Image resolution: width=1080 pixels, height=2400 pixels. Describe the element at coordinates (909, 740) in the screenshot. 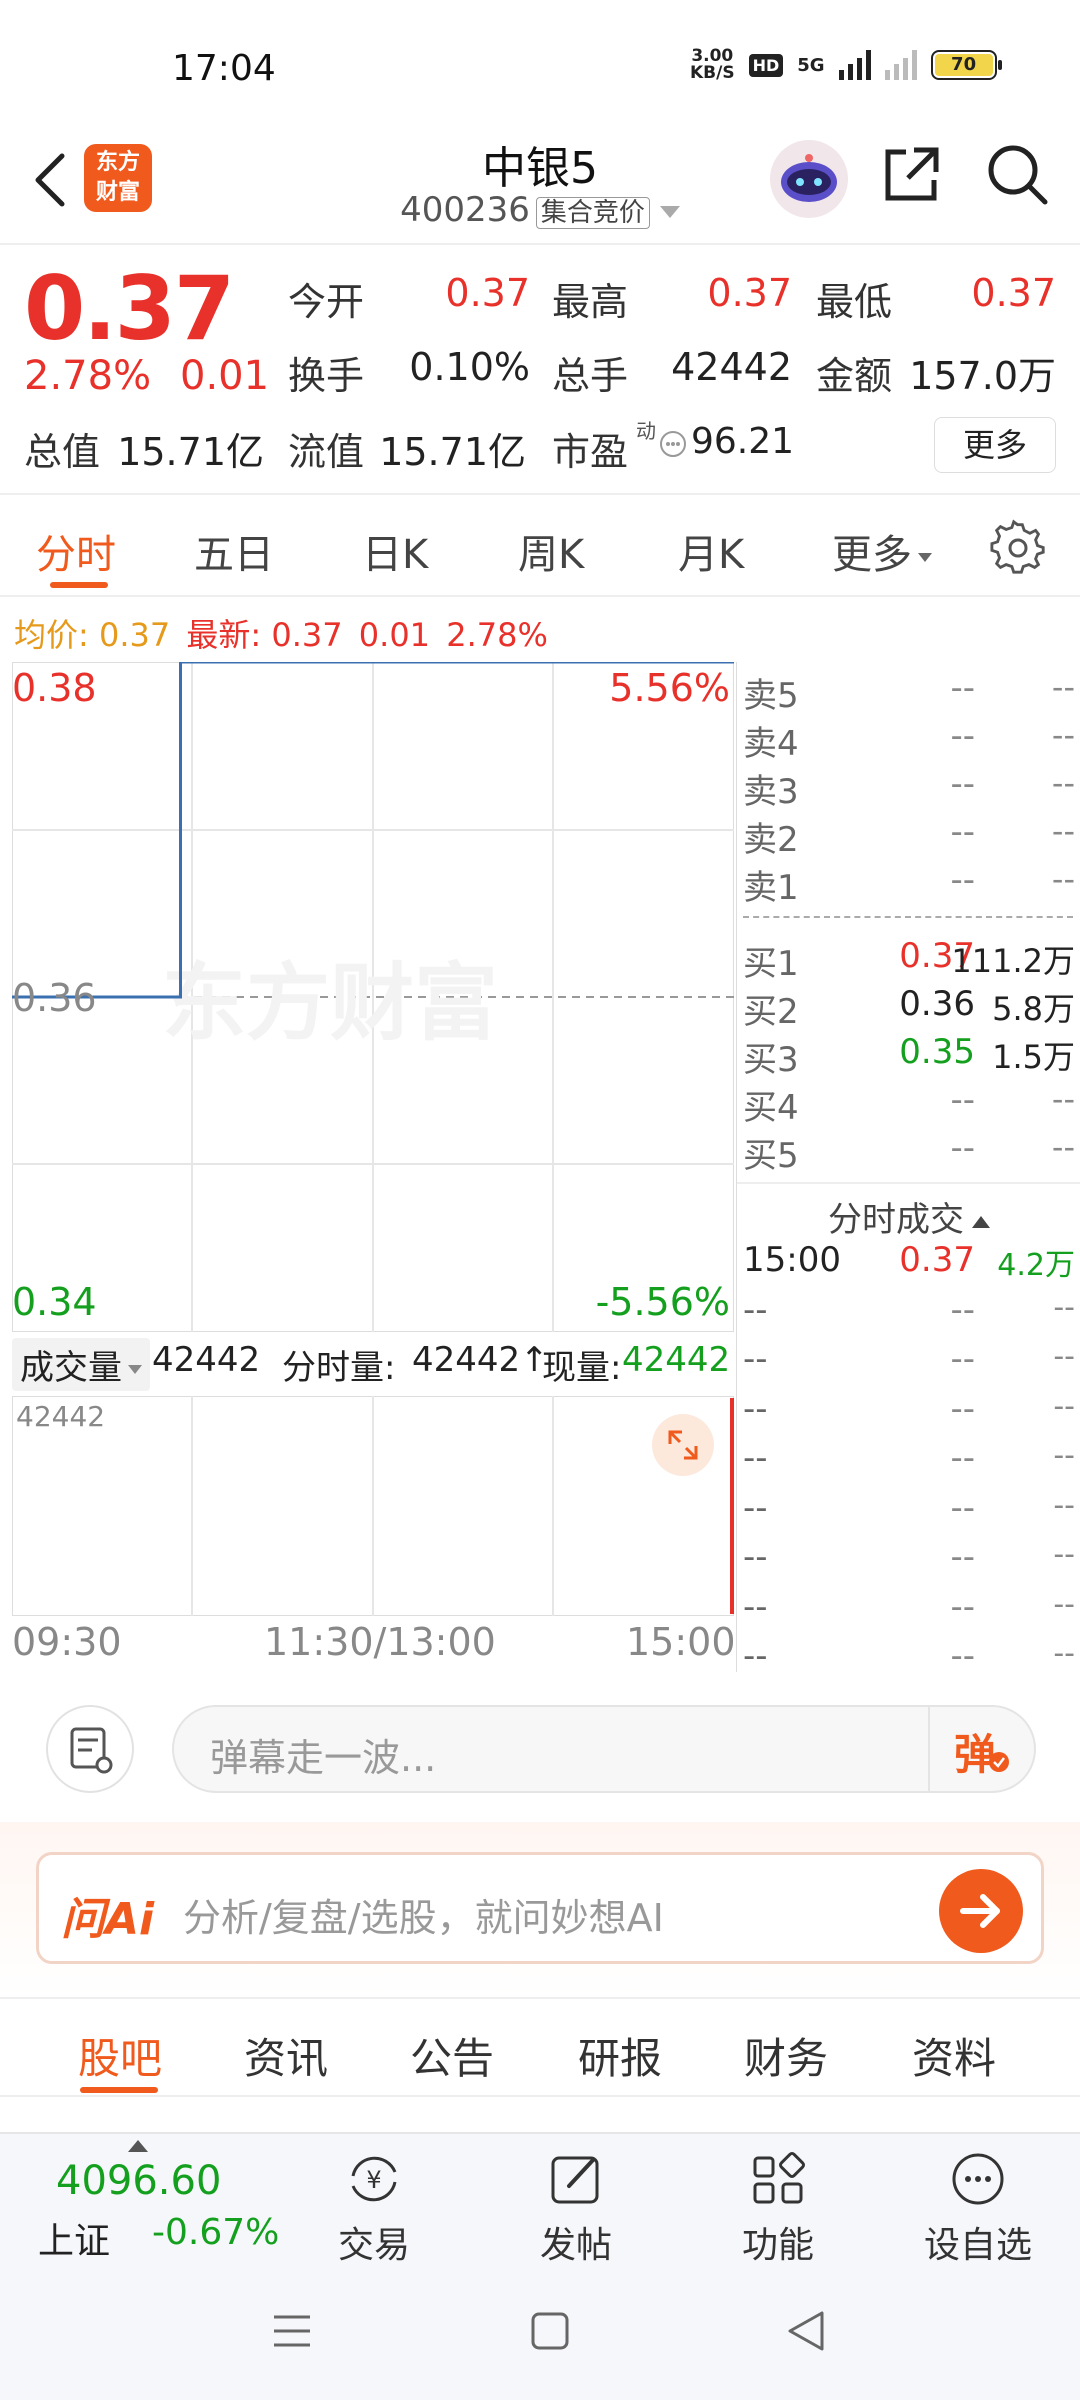

I see `ask-row: 卖4 -- --` at that location.